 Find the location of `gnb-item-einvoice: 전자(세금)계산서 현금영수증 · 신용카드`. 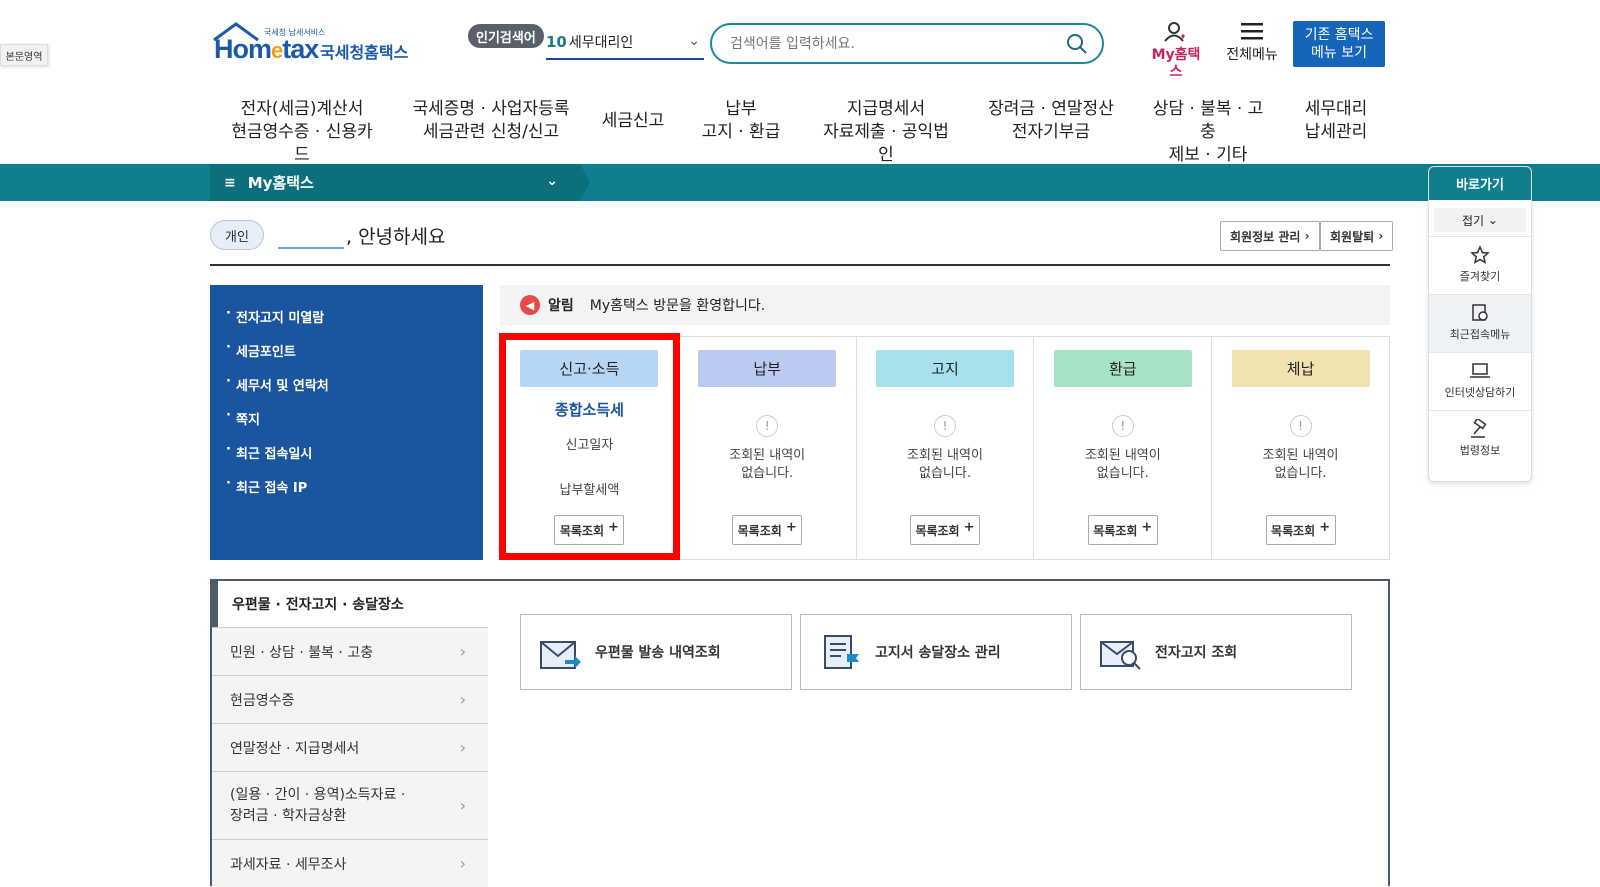

gnb-item-einvoice: 전자(세금)계산서 현금영수증 · 신용카드 is located at coordinates (302, 132).